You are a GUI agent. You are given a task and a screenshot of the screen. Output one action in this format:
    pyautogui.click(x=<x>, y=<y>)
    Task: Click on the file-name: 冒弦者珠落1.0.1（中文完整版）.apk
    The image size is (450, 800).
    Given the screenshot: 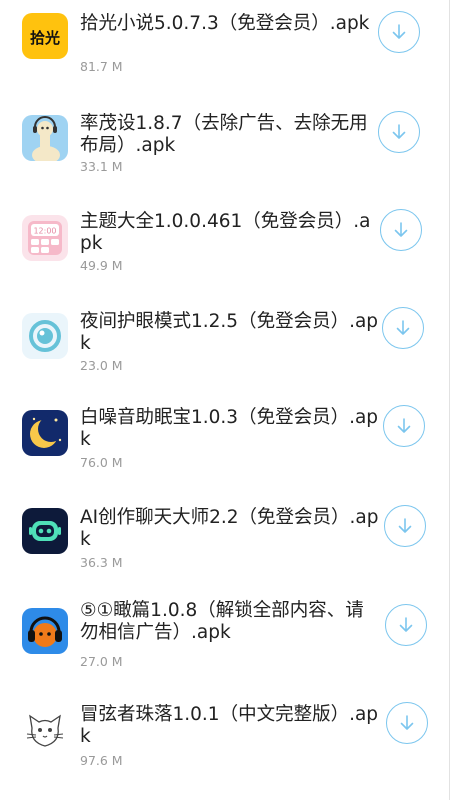 What is the action you would take?
    pyautogui.click(x=229, y=725)
    